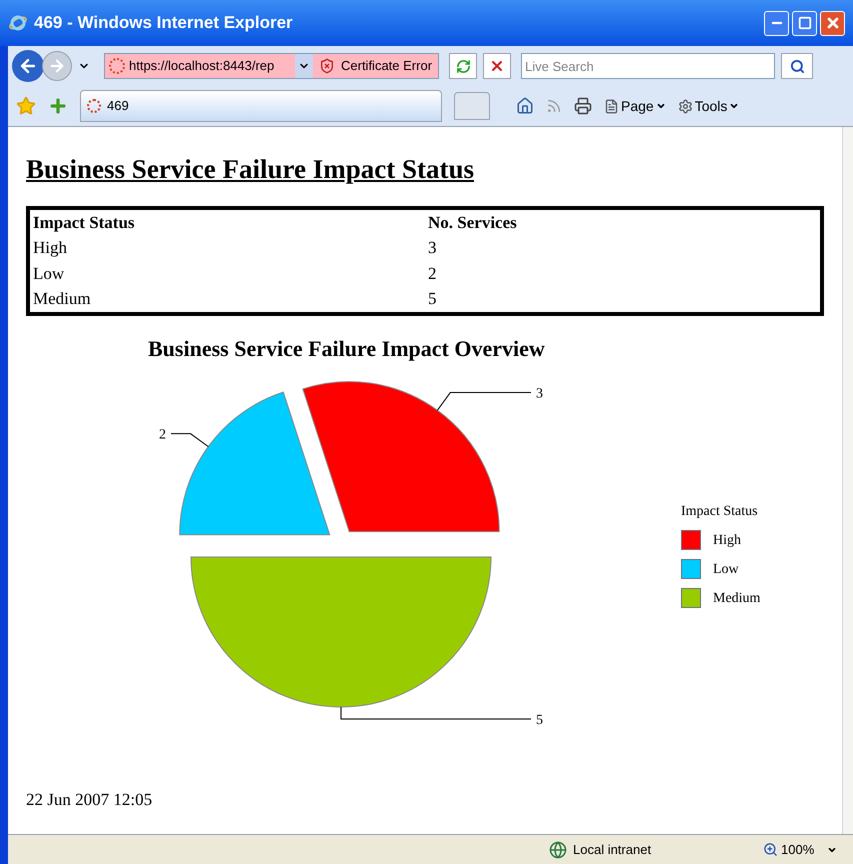 The width and height of the screenshot is (853, 864). I want to click on zoom-button: 100%, so click(808, 850).